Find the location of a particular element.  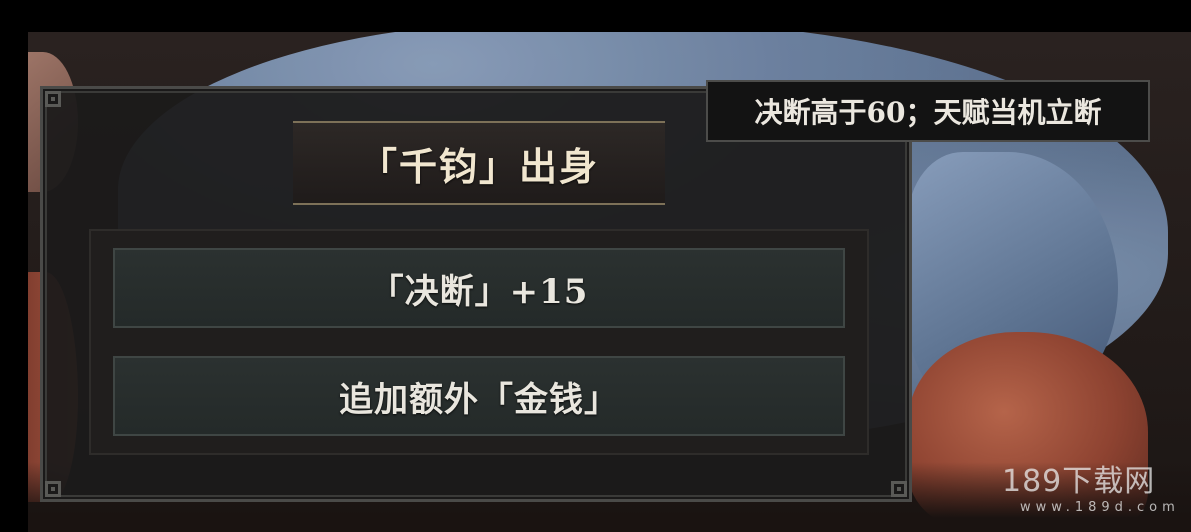

requirement-tooltip: 决断高于60；天赋当机立断 is located at coordinates (928, 111).